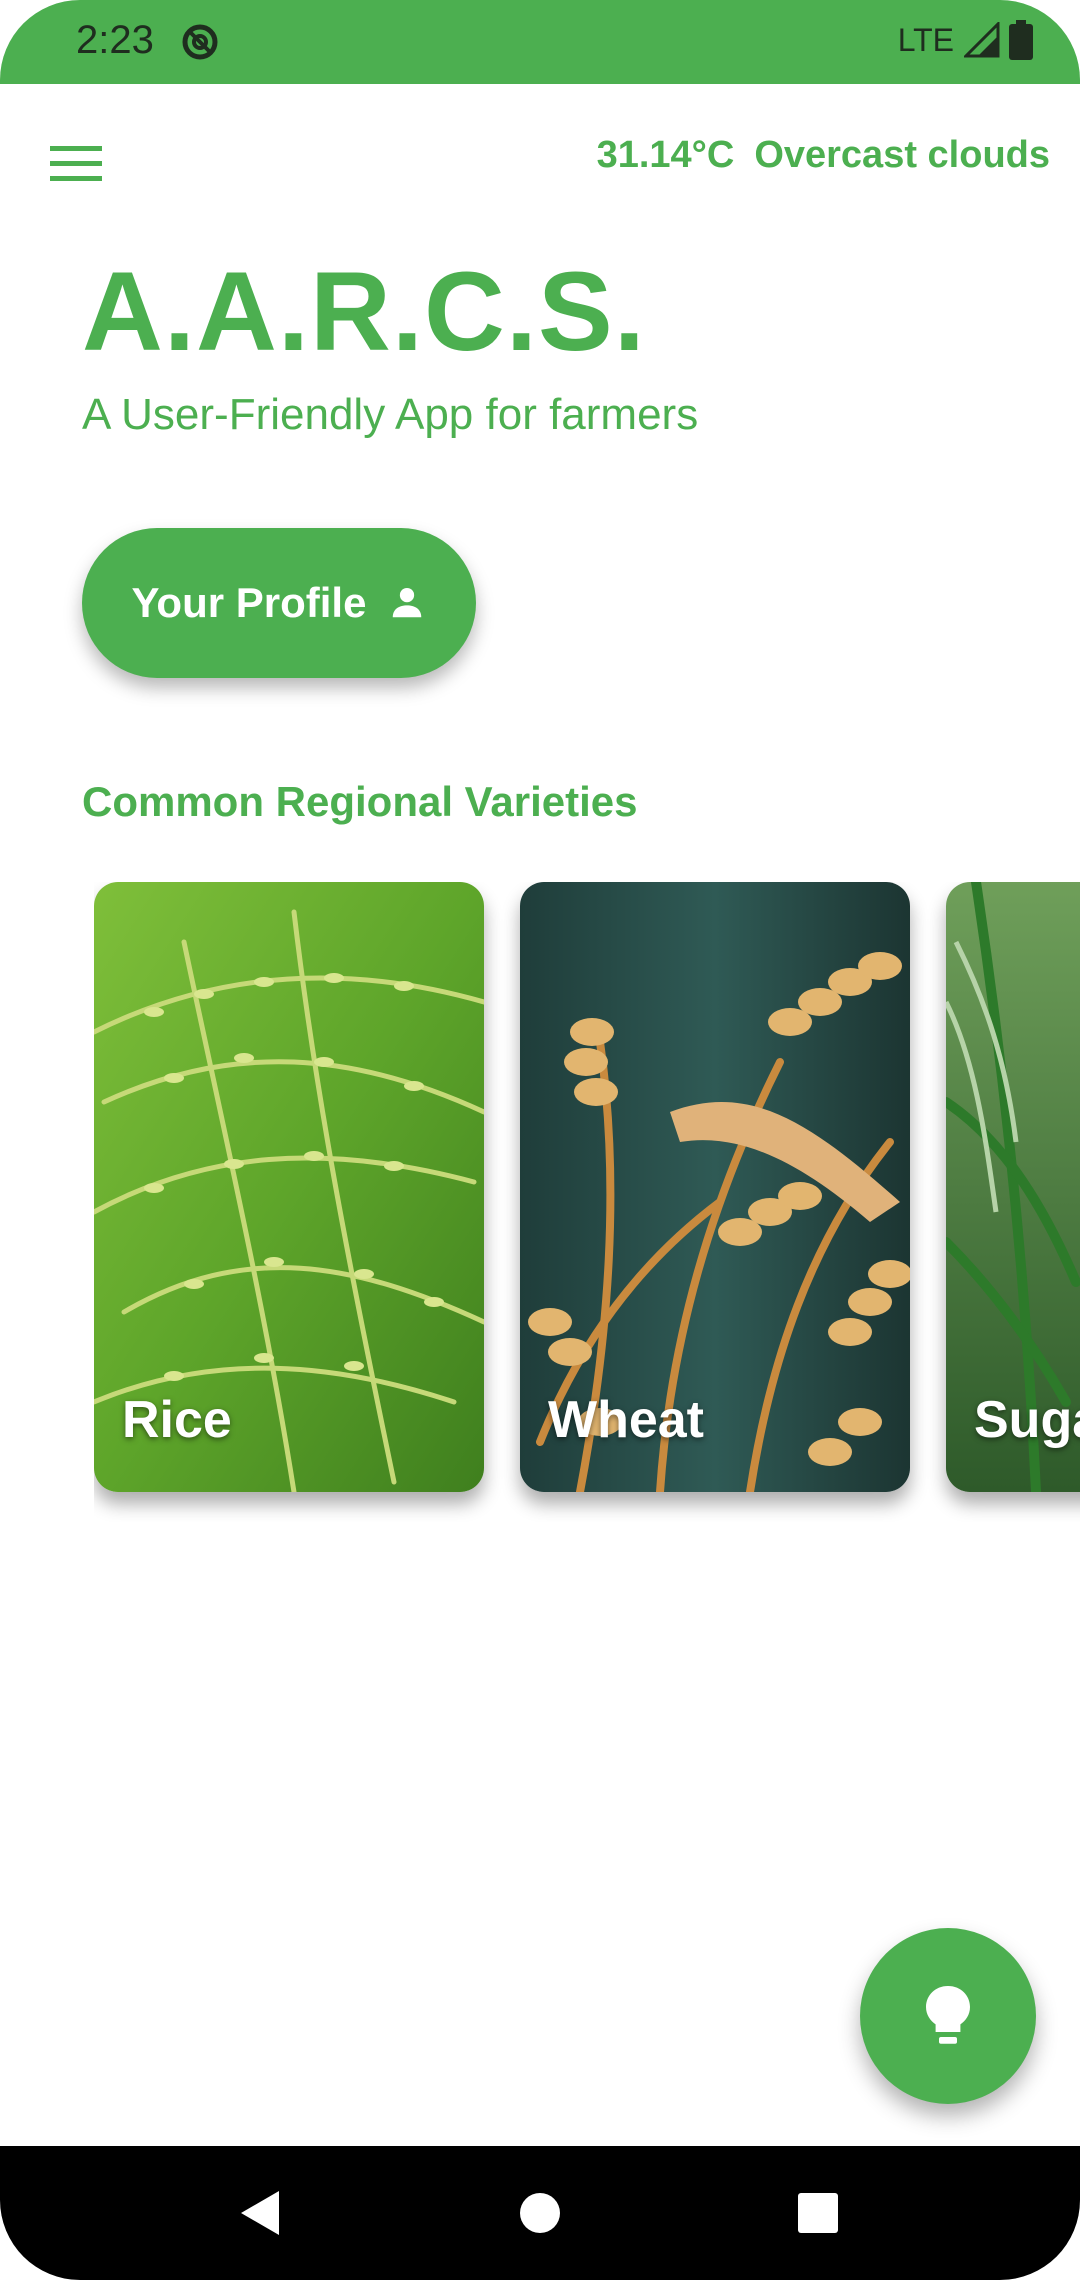 The width and height of the screenshot is (1080, 2280). I want to click on profile-button-label: Your Profile, so click(249, 602).